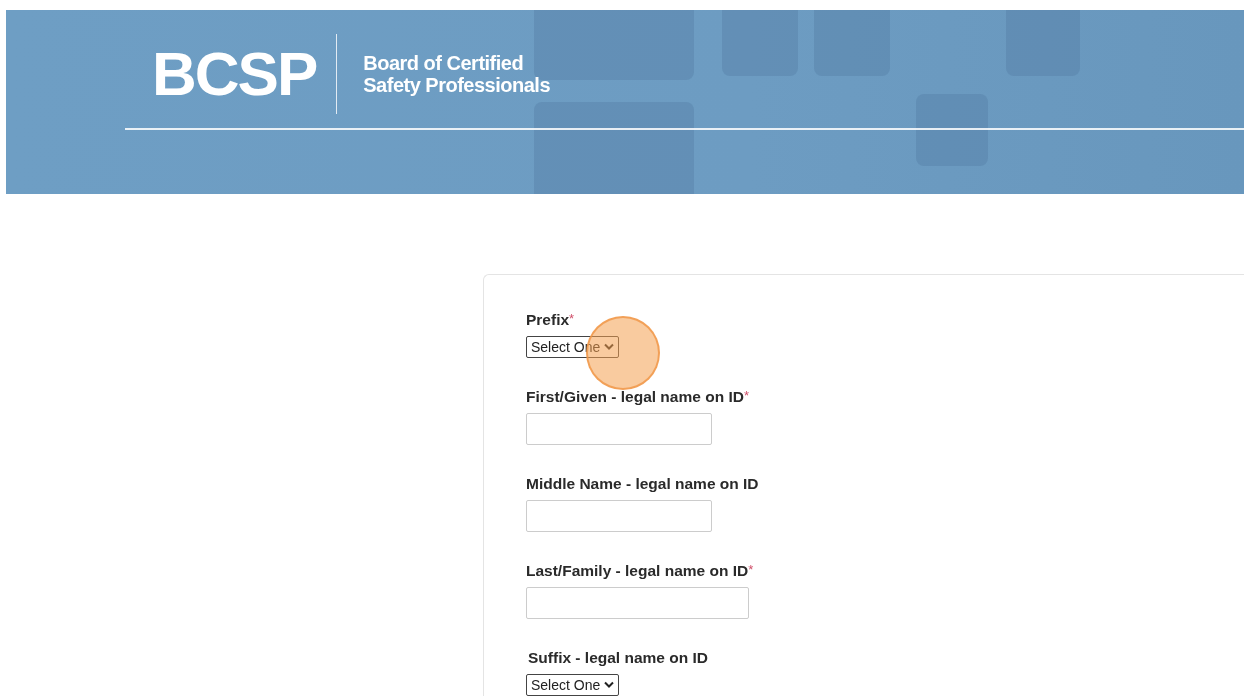 The width and height of the screenshot is (1244, 696). What do you see at coordinates (234, 74) in the screenshot?
I see `logo-text: BCSP` at bounding box center [234, 74].